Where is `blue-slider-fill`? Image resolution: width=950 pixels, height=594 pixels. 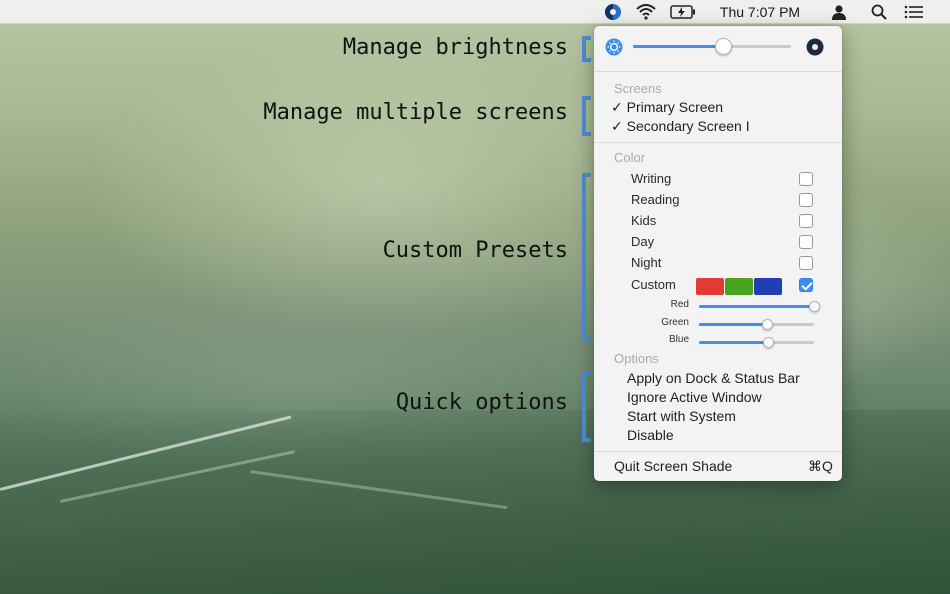 blue-slider-fill is located at coordinates (733, 342).